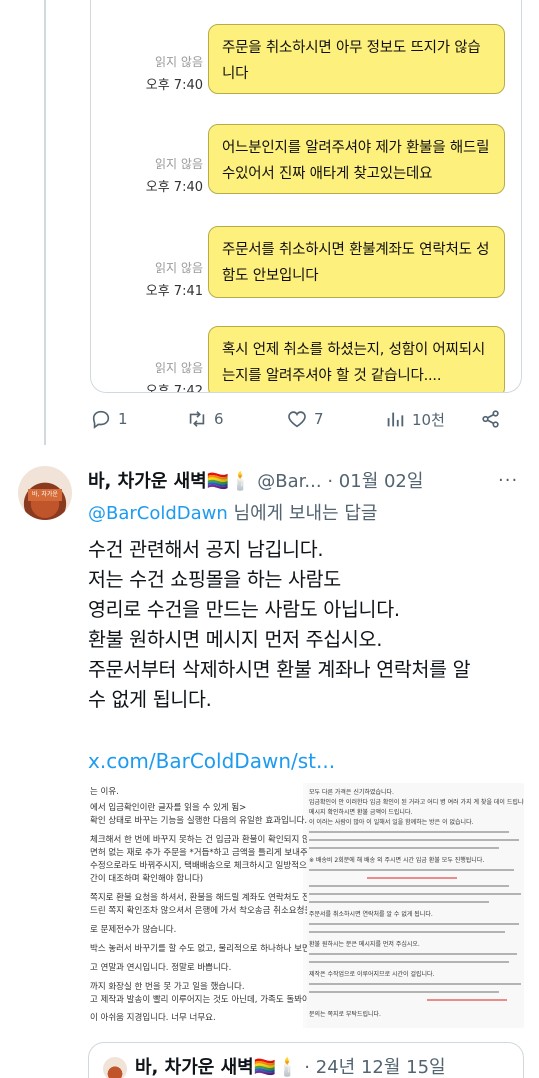 This screenshot has height=1078, width=539. I want to click on more-options-icon: ···, so click(508, 480).